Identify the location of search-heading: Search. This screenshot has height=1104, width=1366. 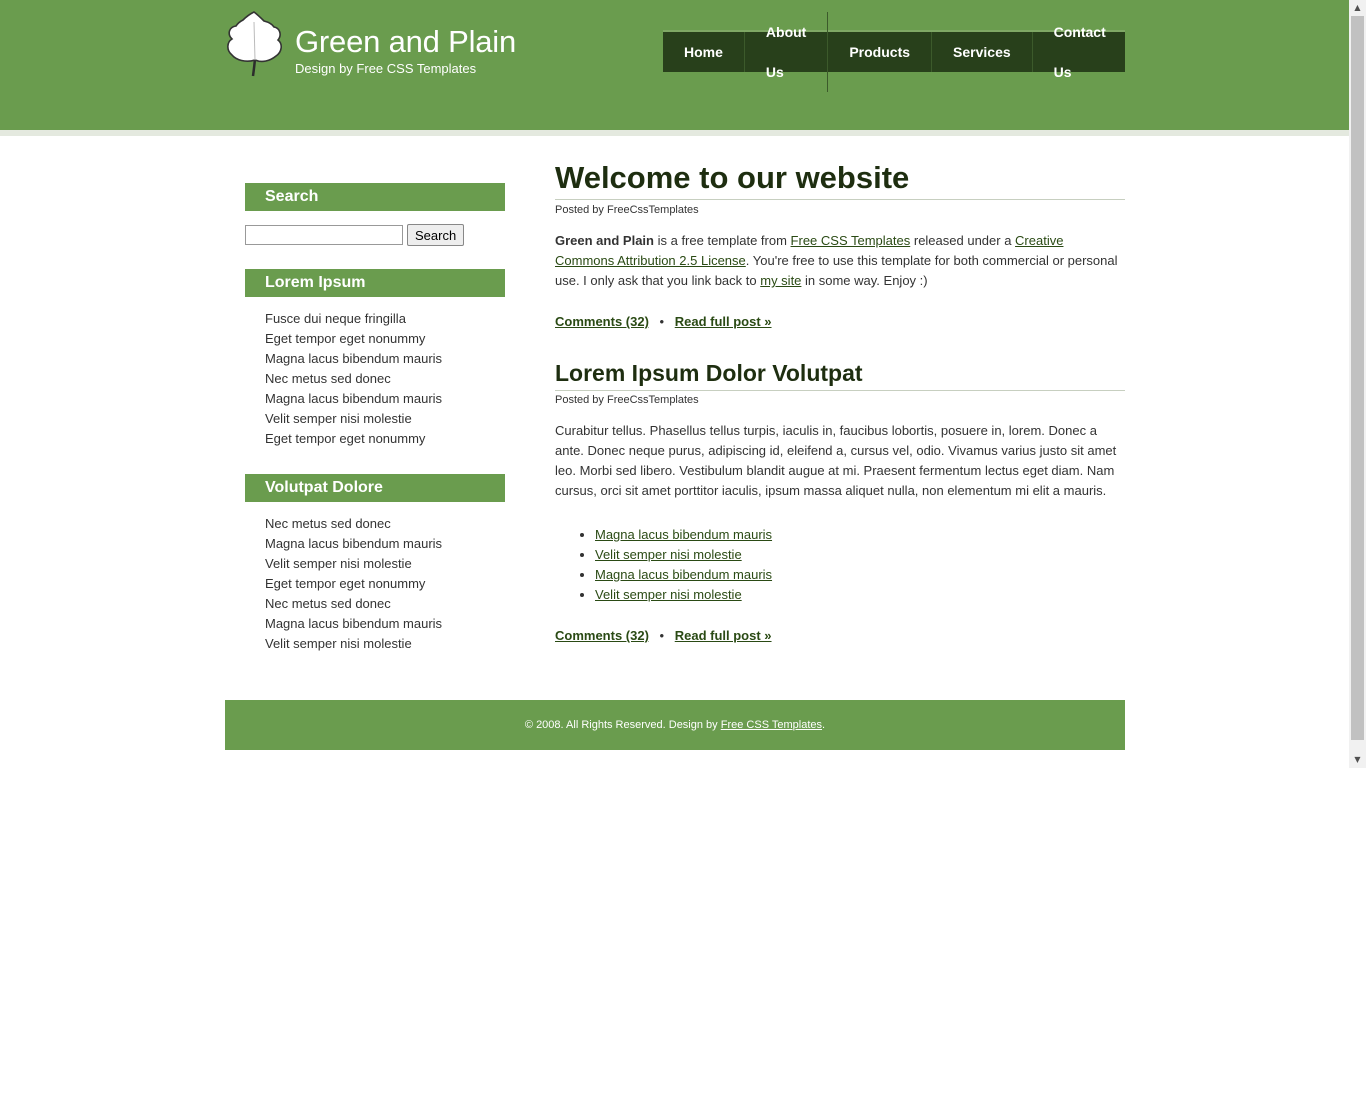
(375, 197).